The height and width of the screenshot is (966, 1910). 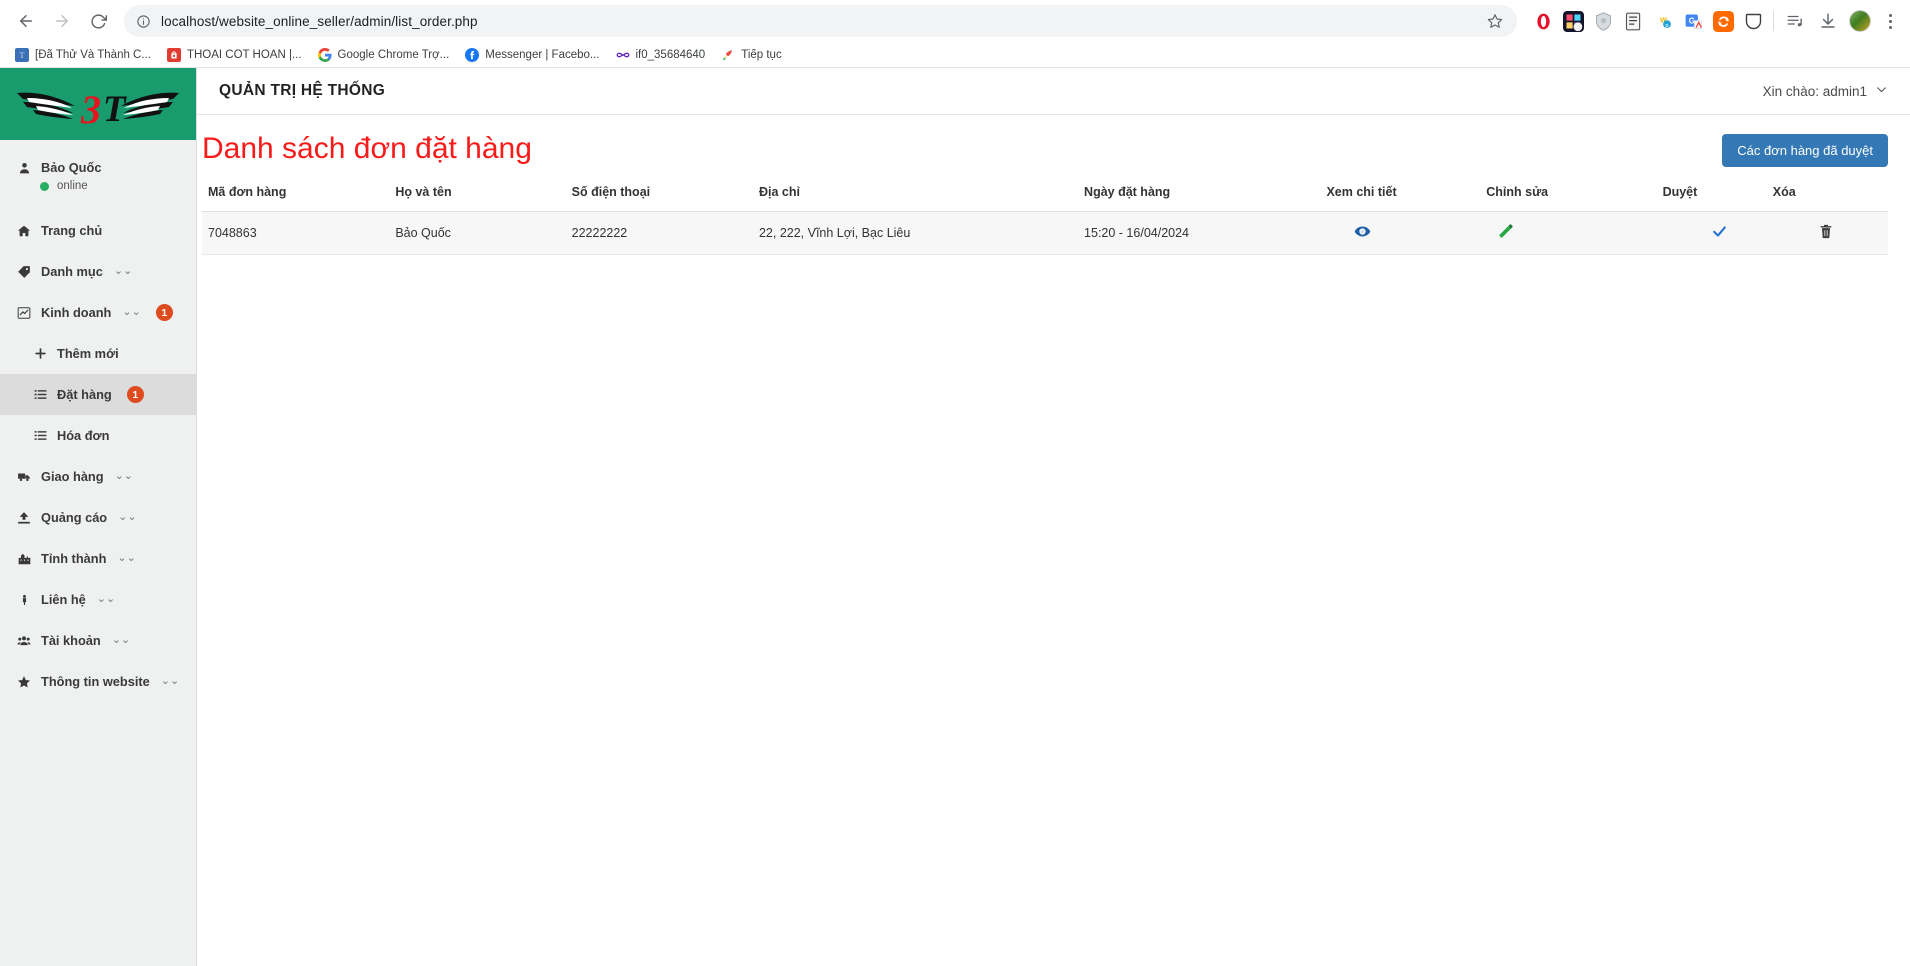 What do you see at coordinates (90, 109) in the screenshot?
I see `svg-text: 3` at bounding box center [90, 109].